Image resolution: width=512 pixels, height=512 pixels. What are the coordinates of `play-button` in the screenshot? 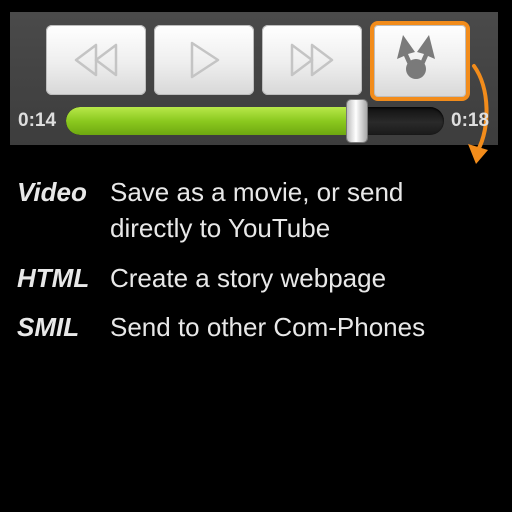 It's located at (204, 60).